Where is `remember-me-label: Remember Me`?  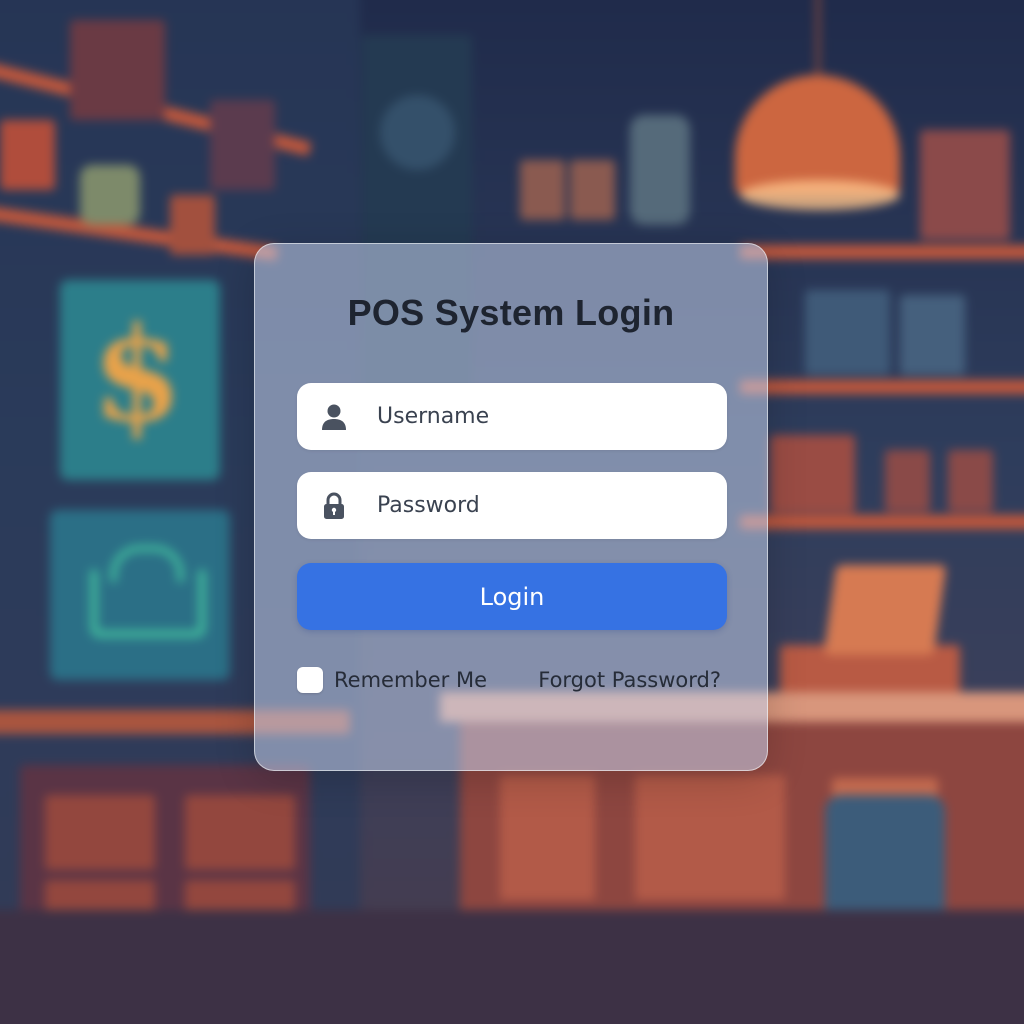
remember-me-label: Remember Me is located at coordinates (410, 680).